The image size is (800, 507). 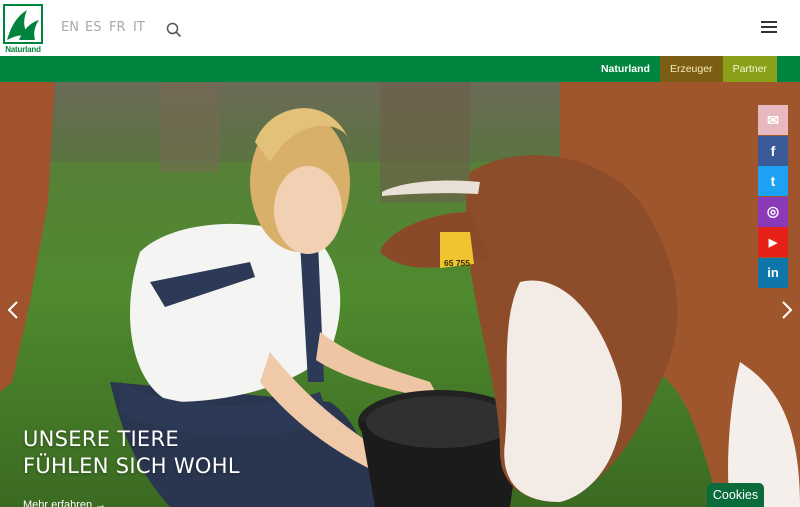 I want to click on mail-icon: ✉, so click(x=773, y=120).